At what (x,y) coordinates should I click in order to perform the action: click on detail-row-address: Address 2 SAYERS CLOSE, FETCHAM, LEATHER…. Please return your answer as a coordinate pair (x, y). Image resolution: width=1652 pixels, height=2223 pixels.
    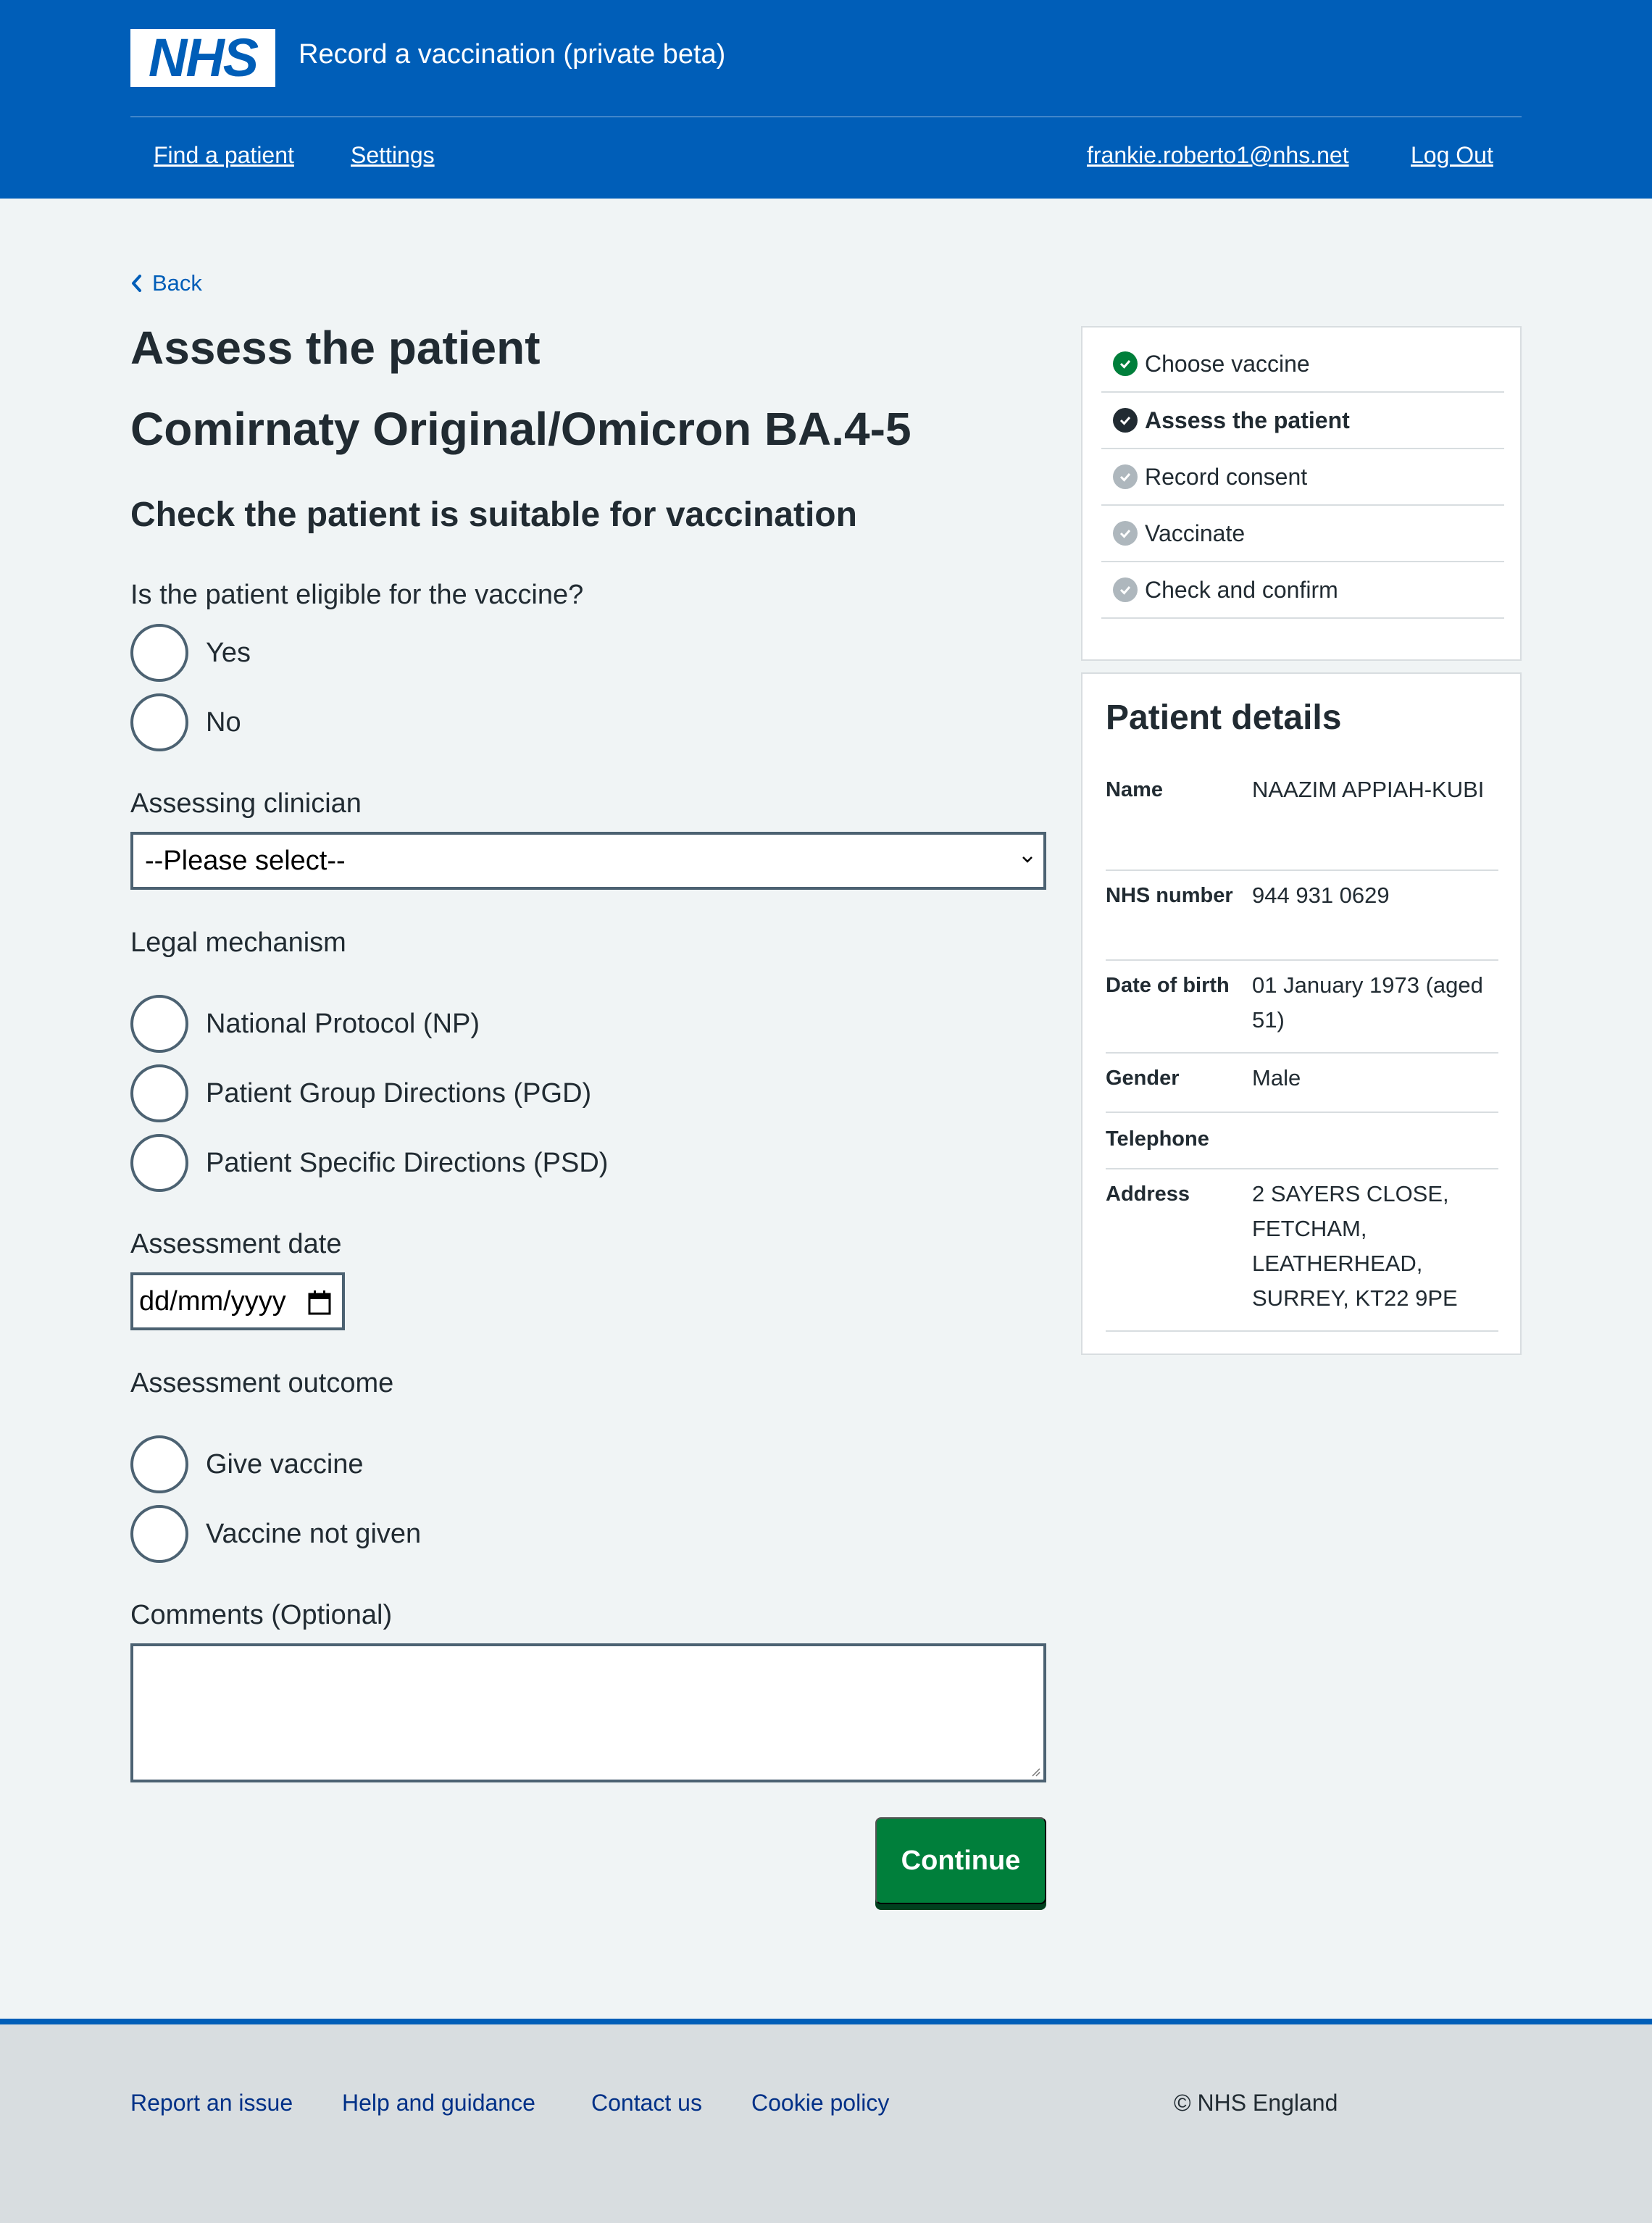
    Looking at the image, I should click on (1302, 1250).